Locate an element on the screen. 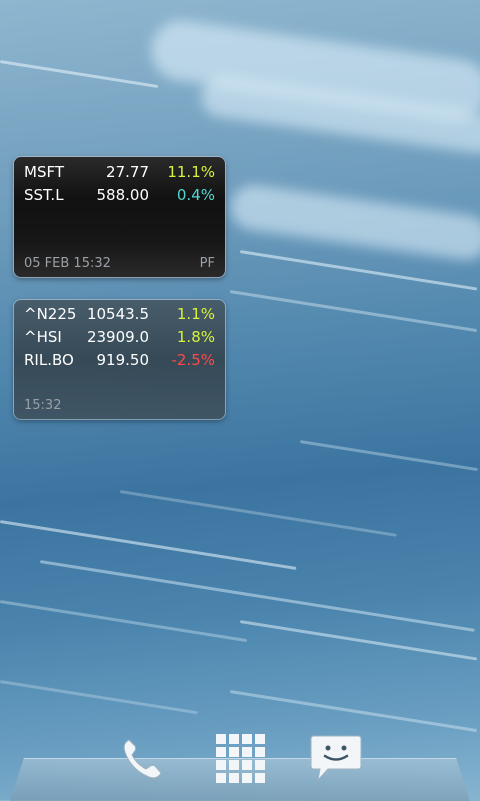  stock-row: SST.L 588.00 0.4% is located at coordinates (119, 197).